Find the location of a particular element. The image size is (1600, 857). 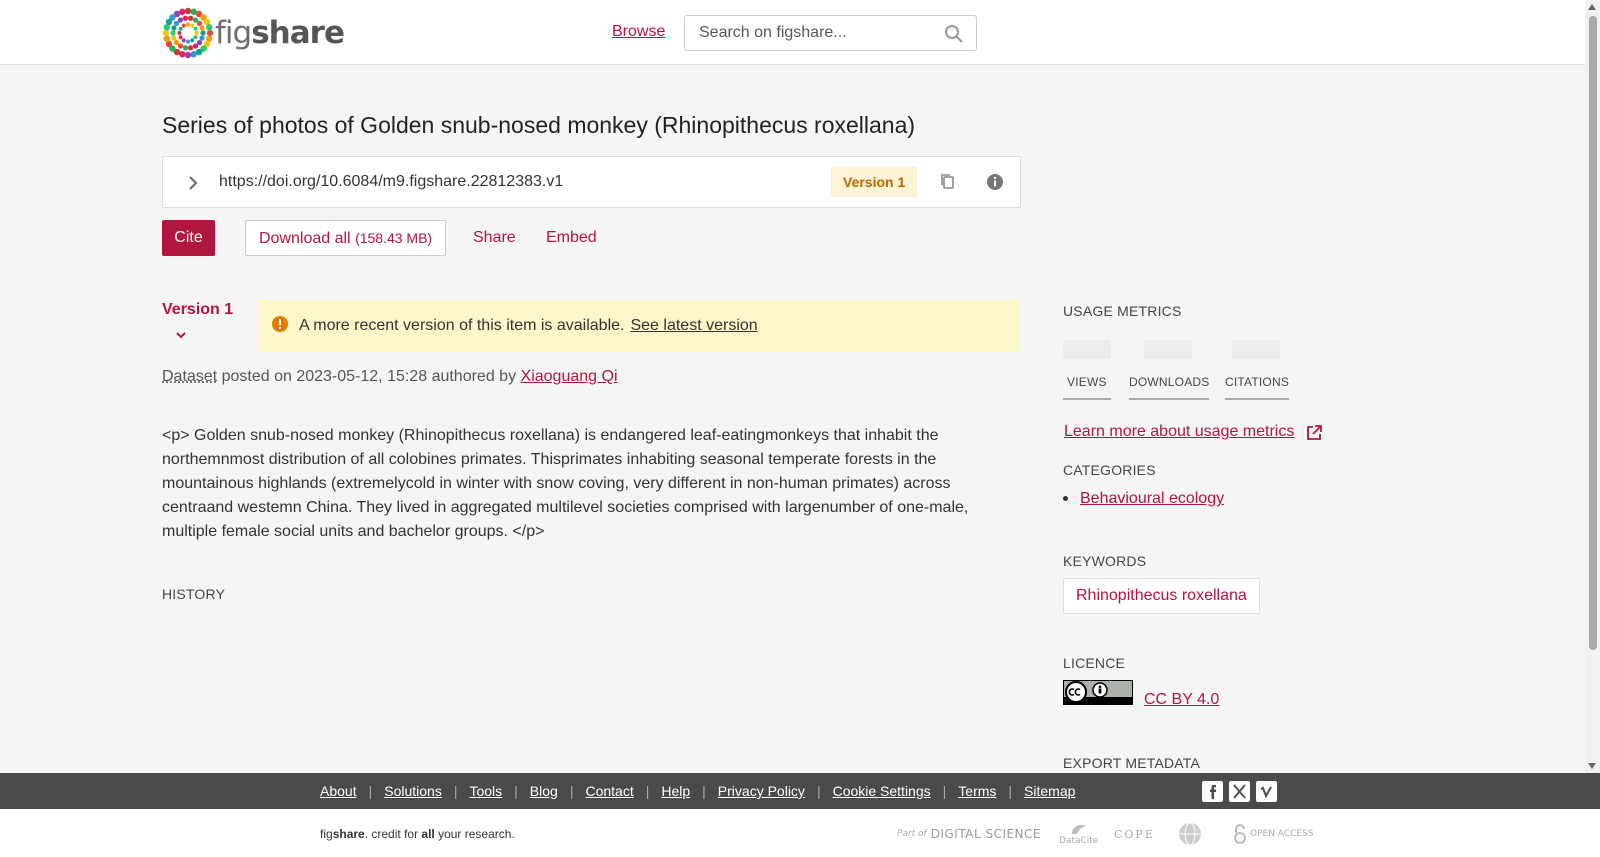

licence-heading: LICENCE is located at coordinates (1094, 663).